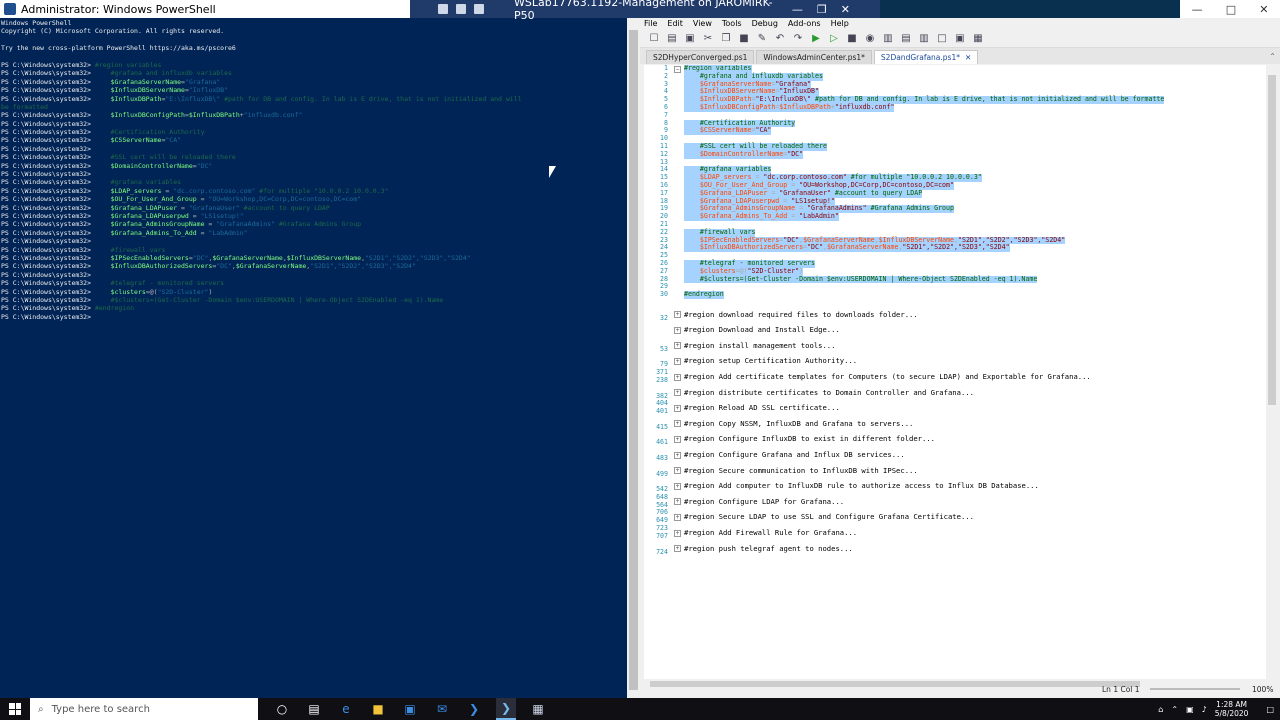 The height and width of the screenshot is (720, 1280). I want to click on menu-item-tools: Tools, so click(732, 24).